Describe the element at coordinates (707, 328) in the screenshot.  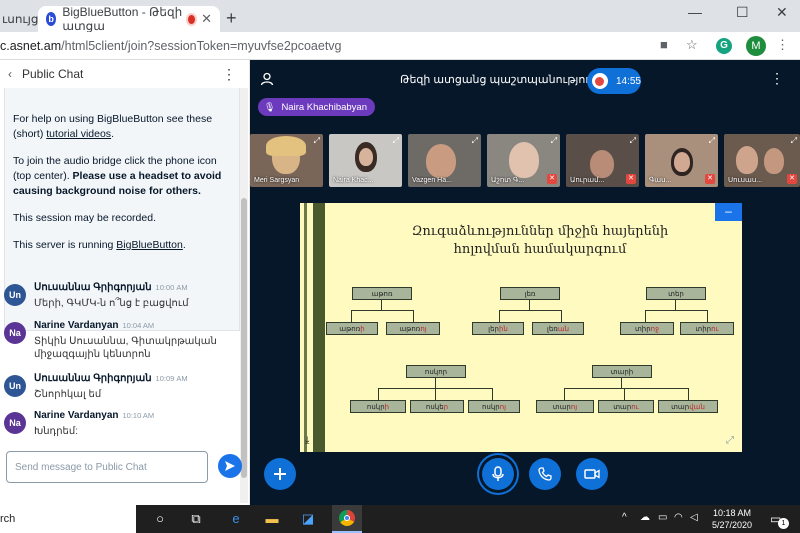
I see `diagram-form-box: տիր ու` at that location.